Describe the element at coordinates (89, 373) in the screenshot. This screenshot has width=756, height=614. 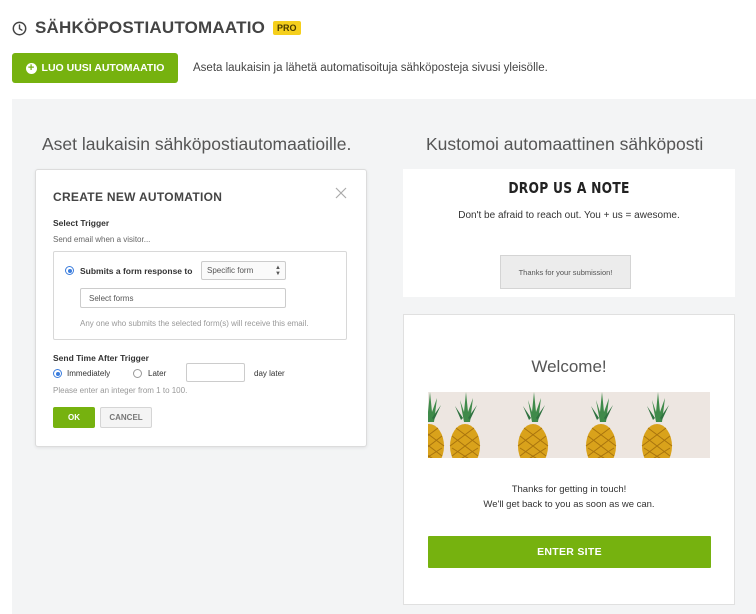
I see `immediately-label: Immediately` at that location.